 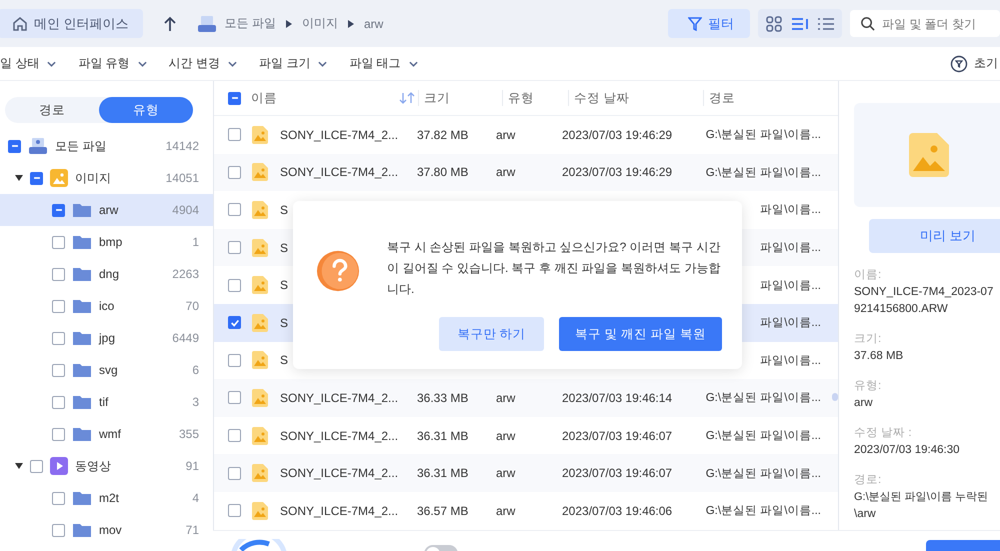 What do you see at coordinates (185, 274) in the screenshot?
I see `item-count: 2263` at bounding box center [185, 274].